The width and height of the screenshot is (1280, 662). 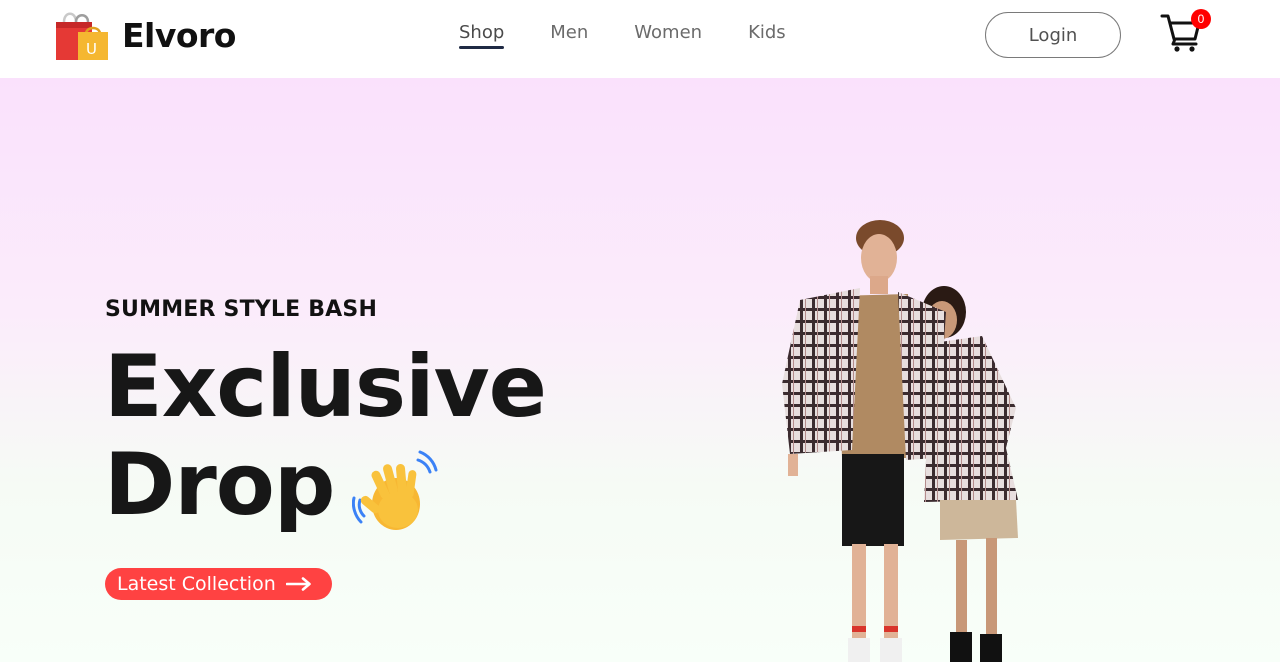 I want to click on navbar: U Elvoro Shop Men Women Kids Login 0, so click(x=640, y=39).